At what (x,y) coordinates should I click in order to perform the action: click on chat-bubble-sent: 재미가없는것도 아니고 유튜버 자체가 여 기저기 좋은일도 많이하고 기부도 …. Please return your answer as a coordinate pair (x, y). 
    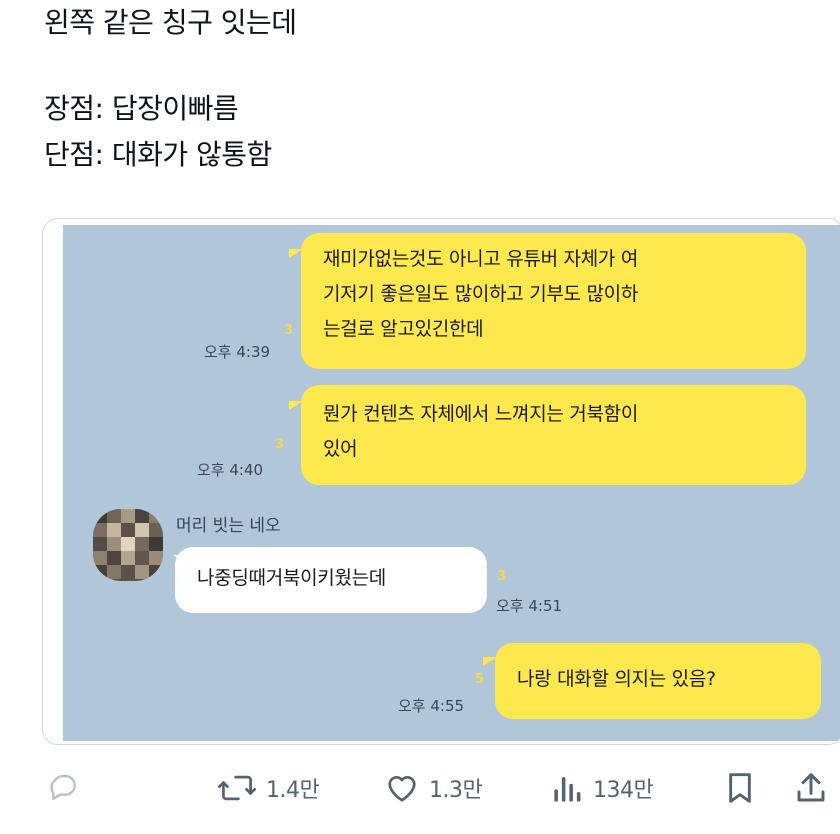
    Looking at the image, I should click on (553, 301).